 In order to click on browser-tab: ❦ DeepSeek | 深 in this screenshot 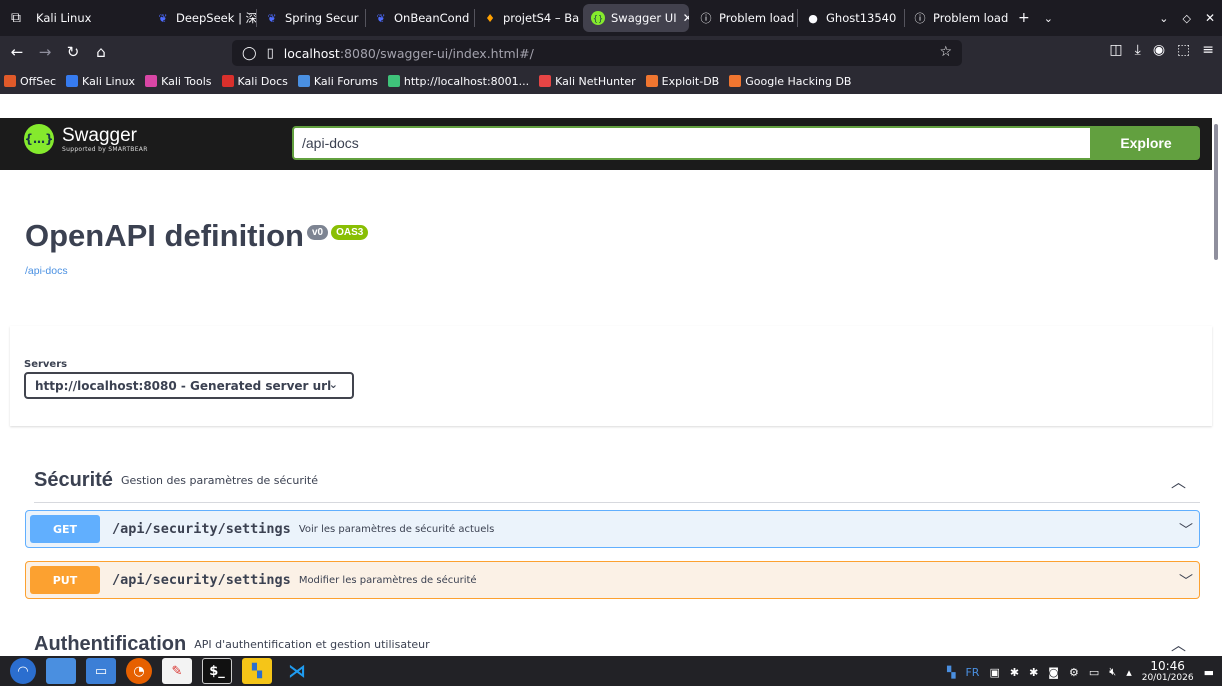, I will do `click(202, 18)`.